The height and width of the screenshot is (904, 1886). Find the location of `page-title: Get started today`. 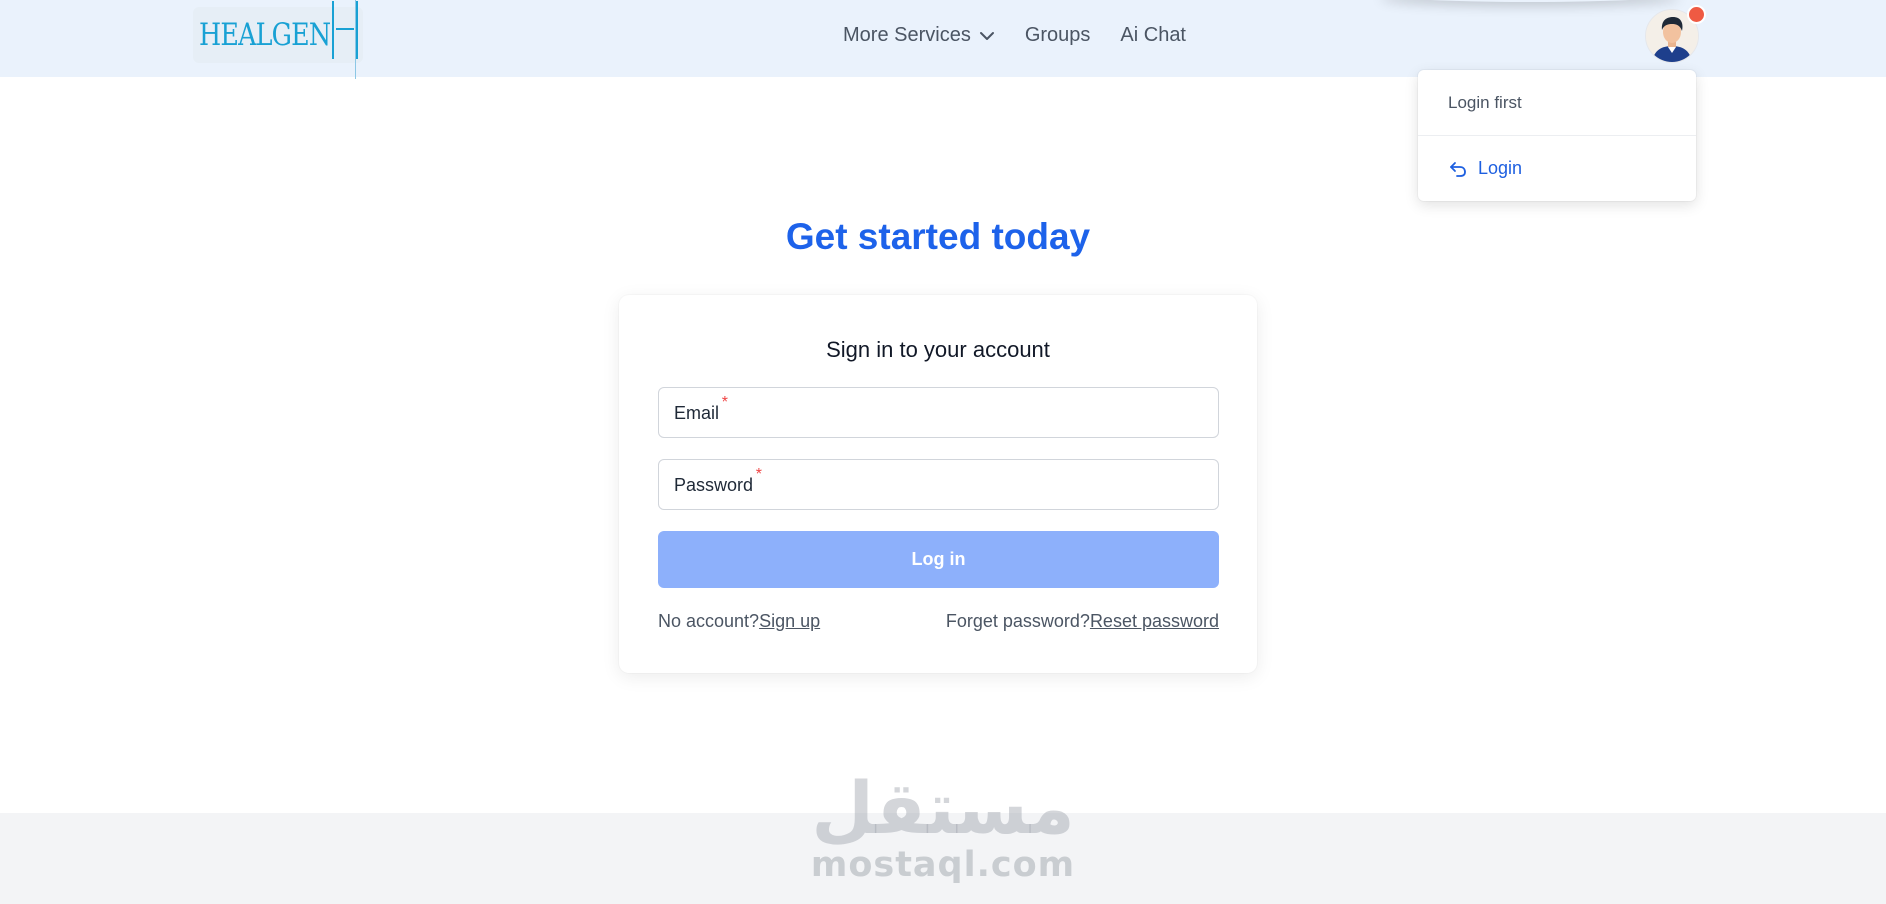

page-title: Get started today is located at coordinates (938, 236).